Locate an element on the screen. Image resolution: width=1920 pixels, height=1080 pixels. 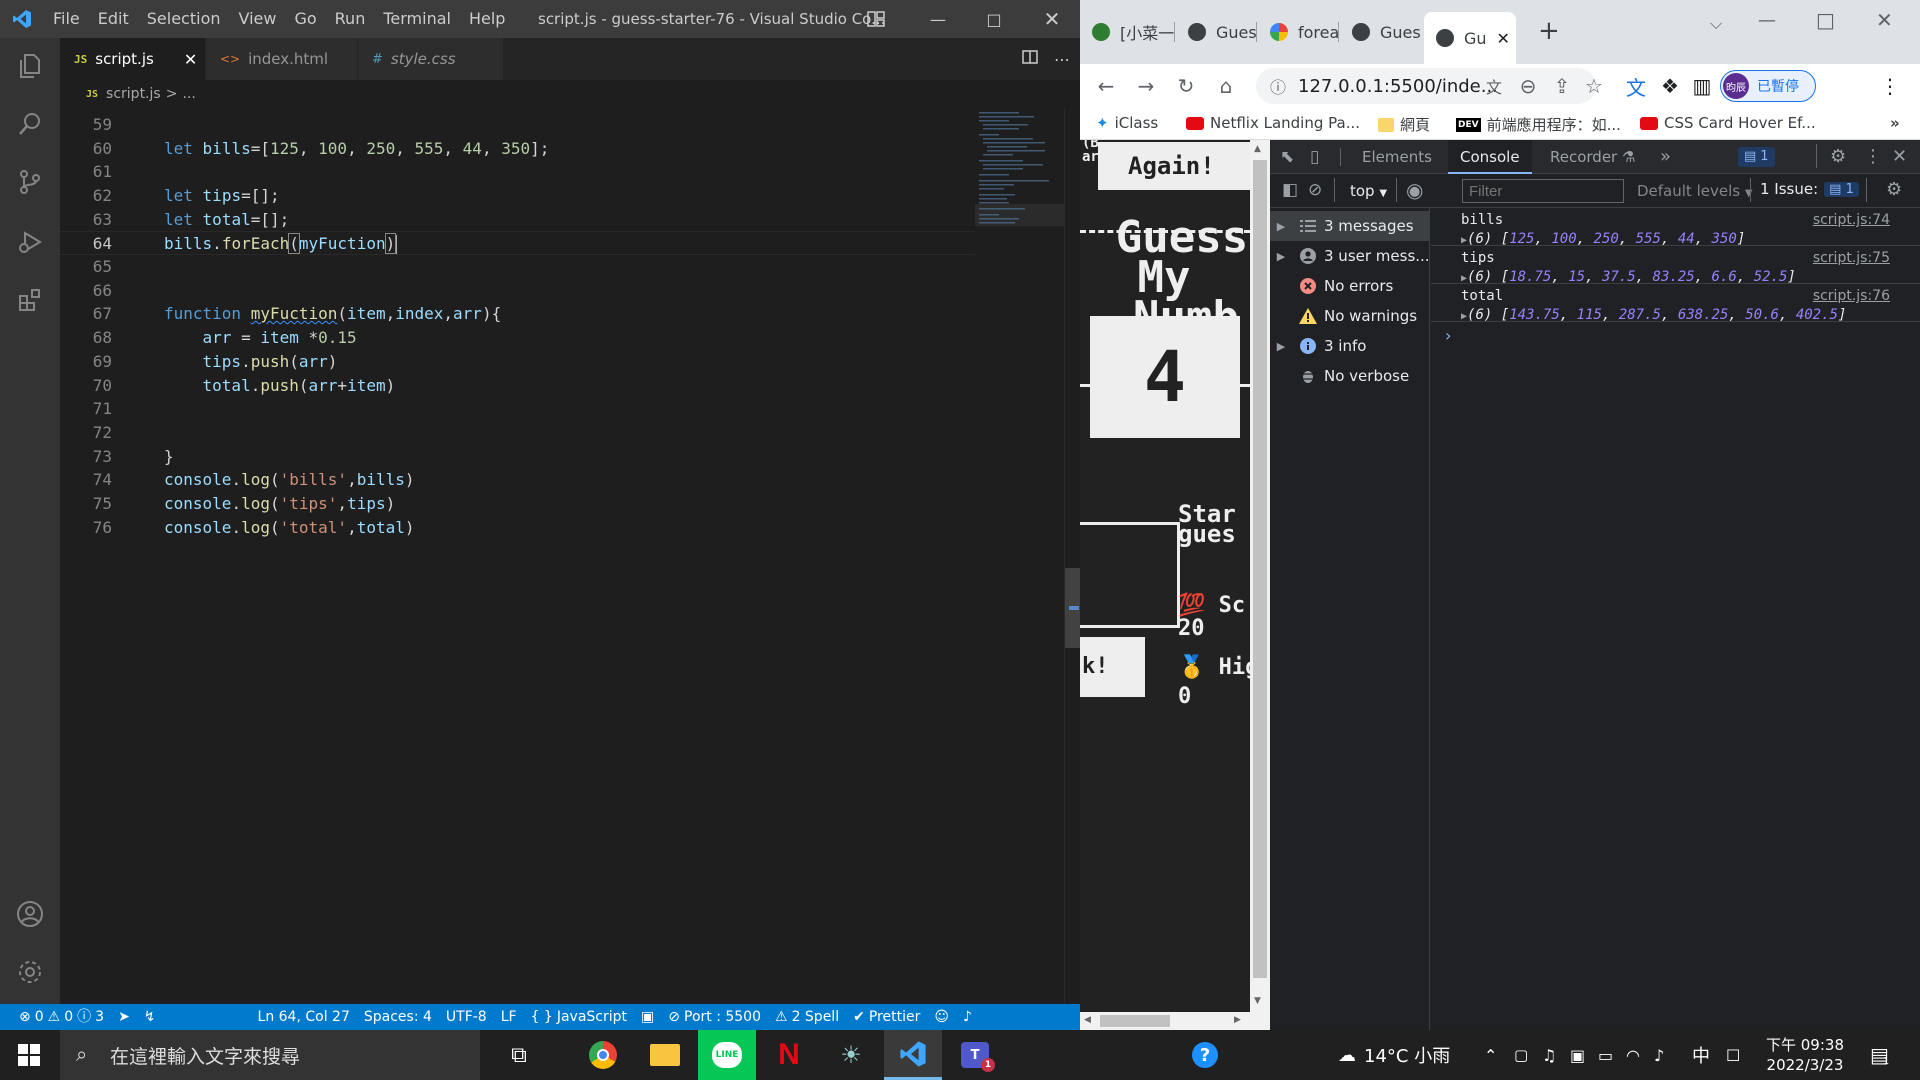
chrome-taskbar-icon is located at coordinates (603, 1055).